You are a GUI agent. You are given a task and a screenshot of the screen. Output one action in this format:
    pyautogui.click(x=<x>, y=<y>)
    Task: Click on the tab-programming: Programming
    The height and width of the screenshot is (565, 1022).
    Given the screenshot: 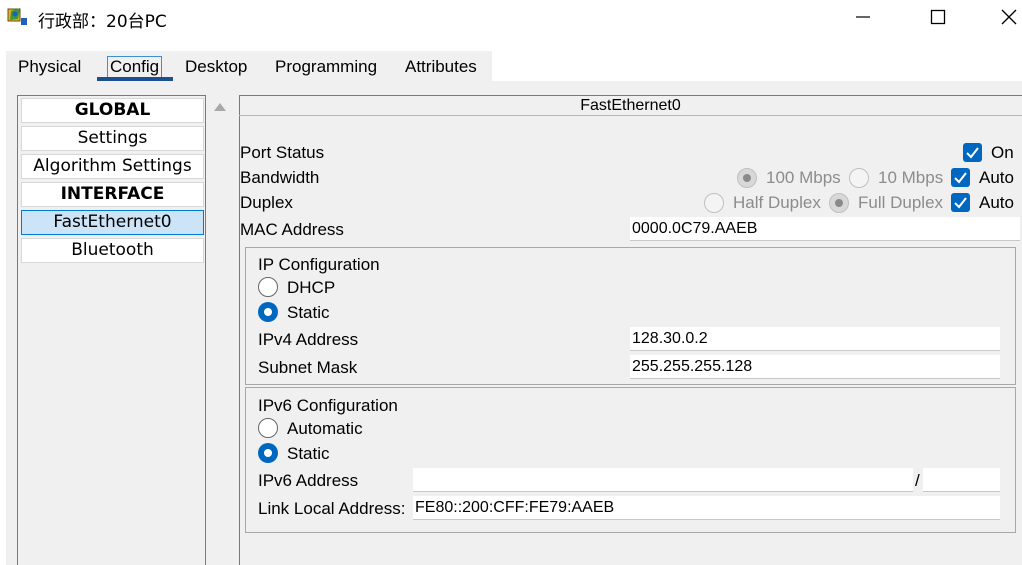 What is the action you would take?
    pyautogui.click(x=326, y=67)
    